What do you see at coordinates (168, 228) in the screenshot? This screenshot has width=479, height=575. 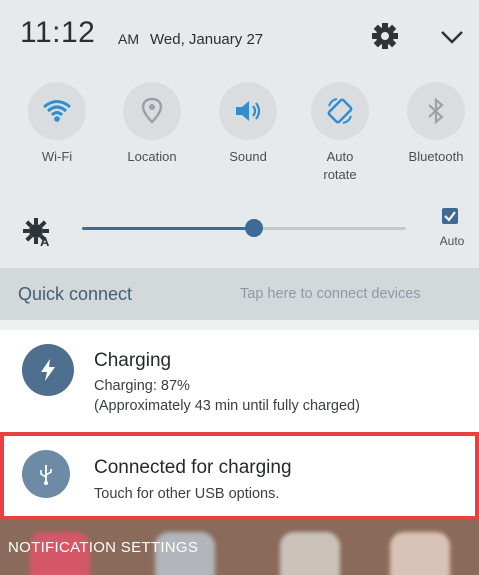 I see `brightness-track-filled` at bounding box center [168, 228].